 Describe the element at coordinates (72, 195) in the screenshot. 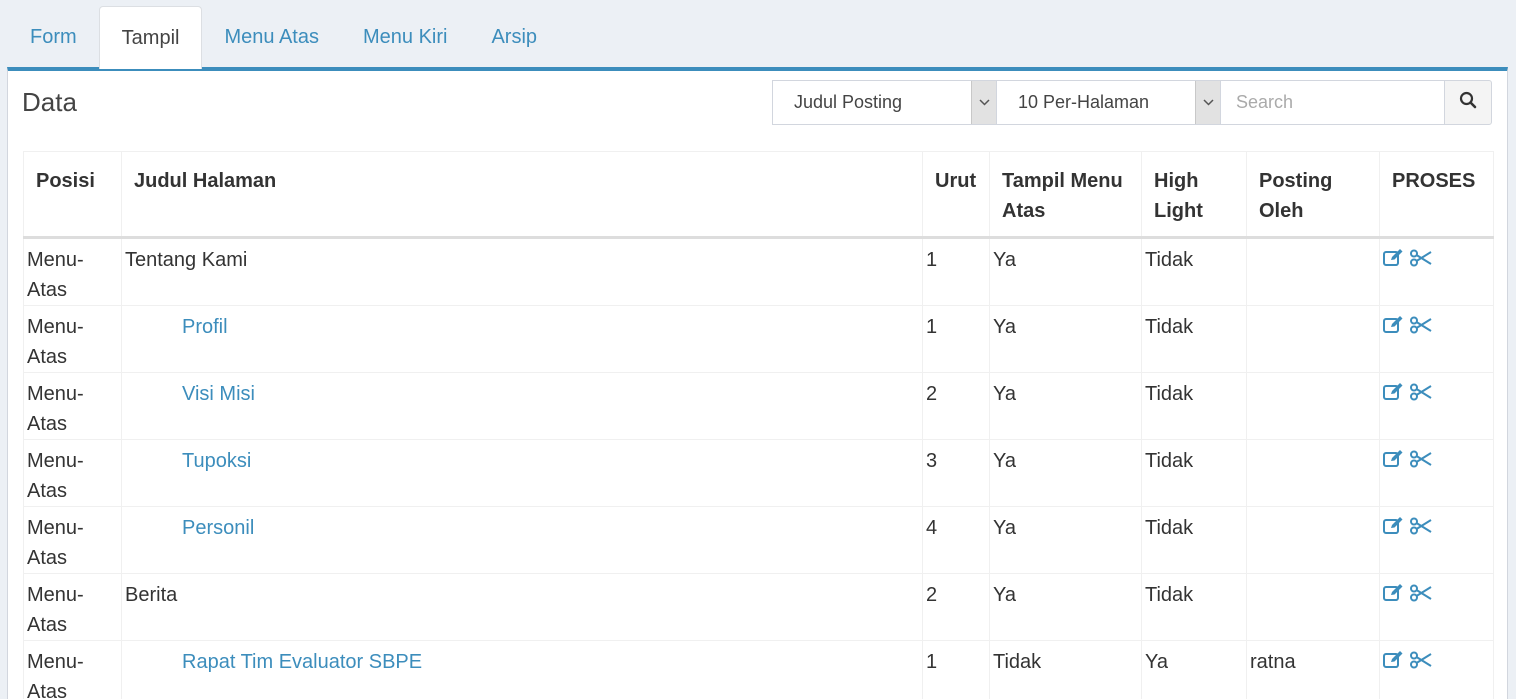

I see `header-posisi: Posisi` at that location.